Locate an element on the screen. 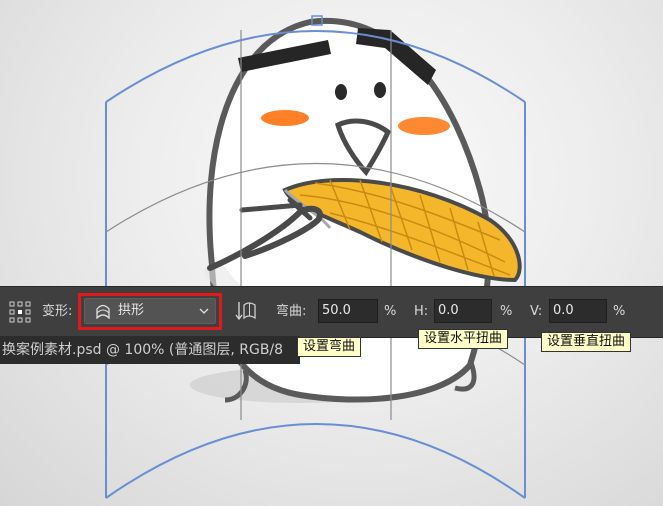  eye-left is located at coordinates (341, 92).